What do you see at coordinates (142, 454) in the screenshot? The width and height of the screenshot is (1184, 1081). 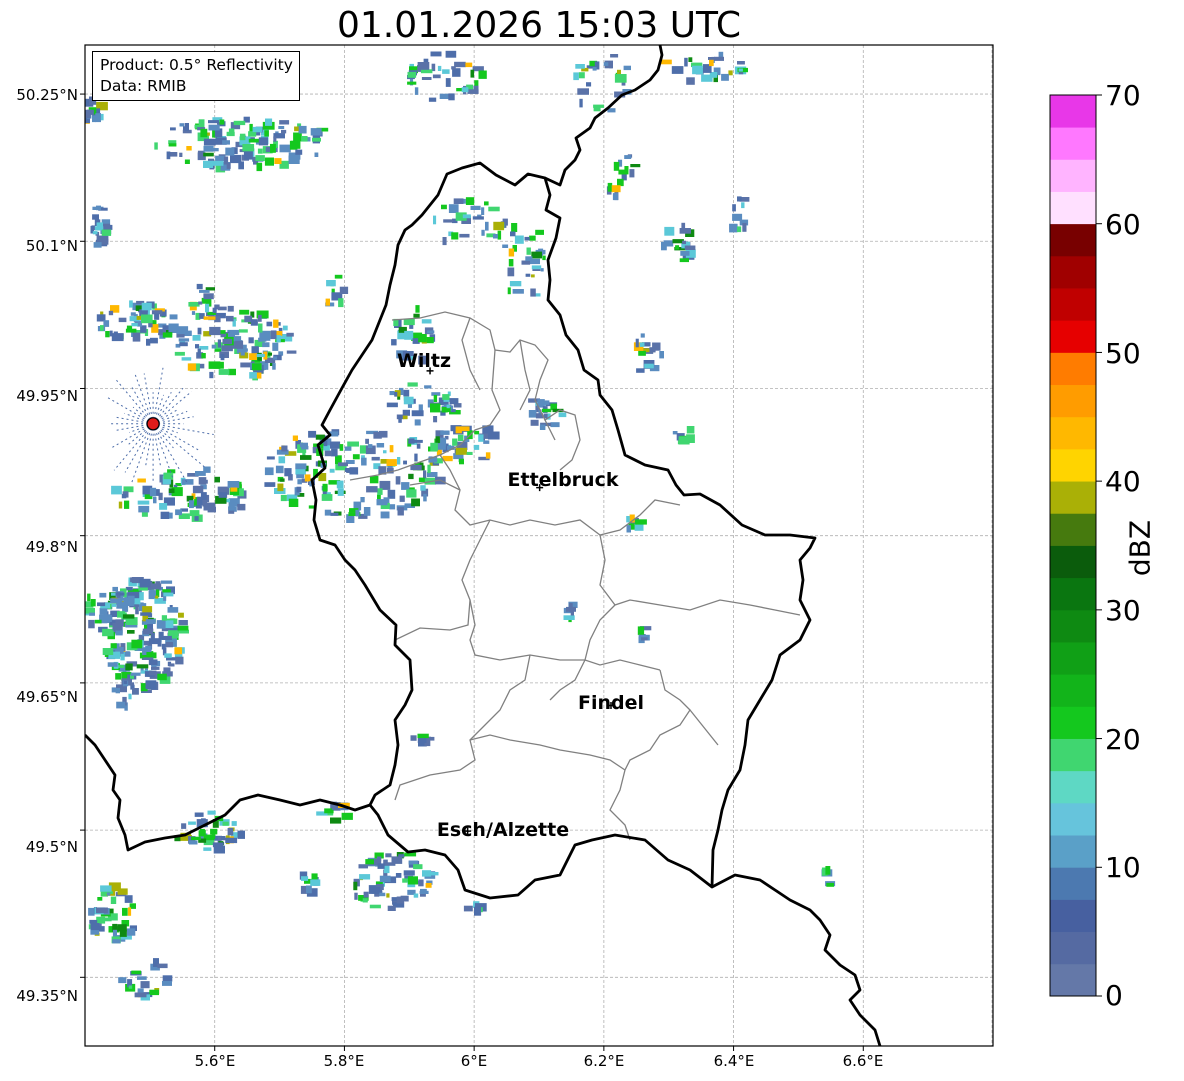 I see `clutter-ray` at bounding box center [142, 454].